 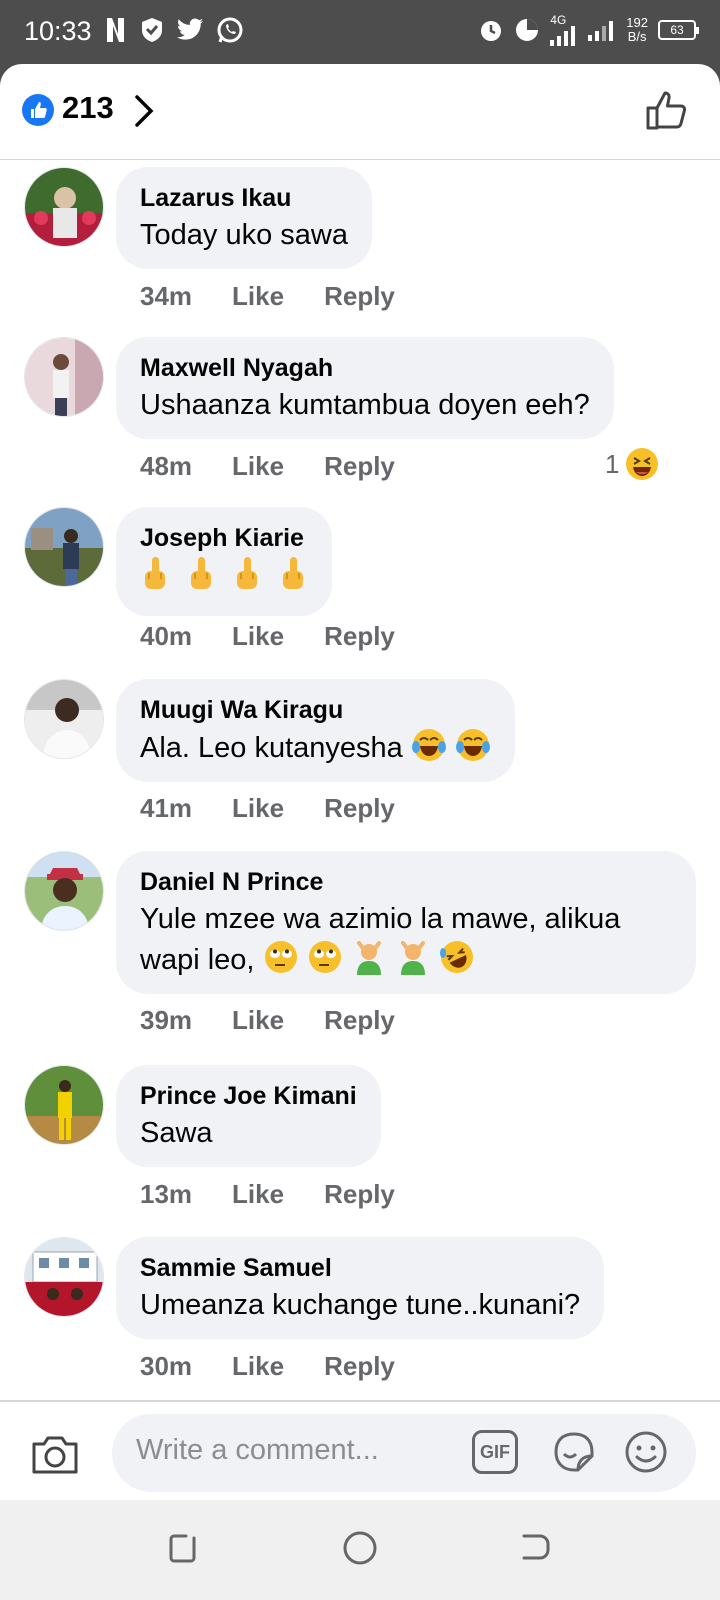 What do you see at coordinates (287, 1020) in the screenshot?
I see `comment-actions: 39m Like Reply` at bounding box center [287, 1020].